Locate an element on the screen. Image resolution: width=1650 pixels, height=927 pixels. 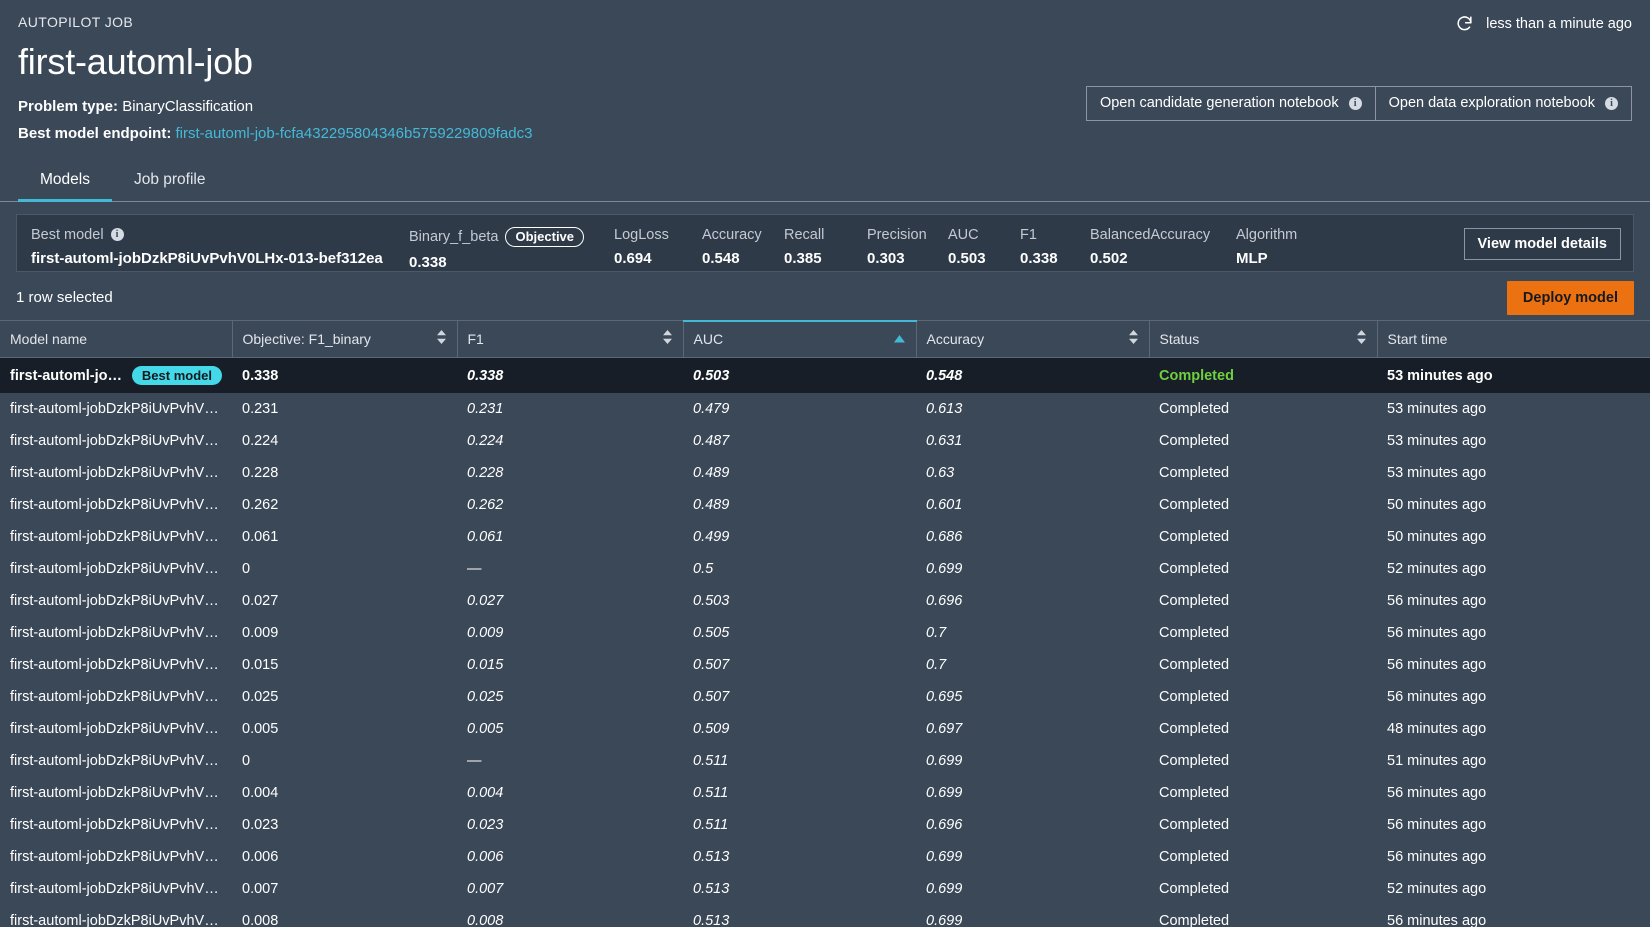
open-data-exploration-notebook-button: Open data exploration notebook i is located at coordinates (1503, 103).